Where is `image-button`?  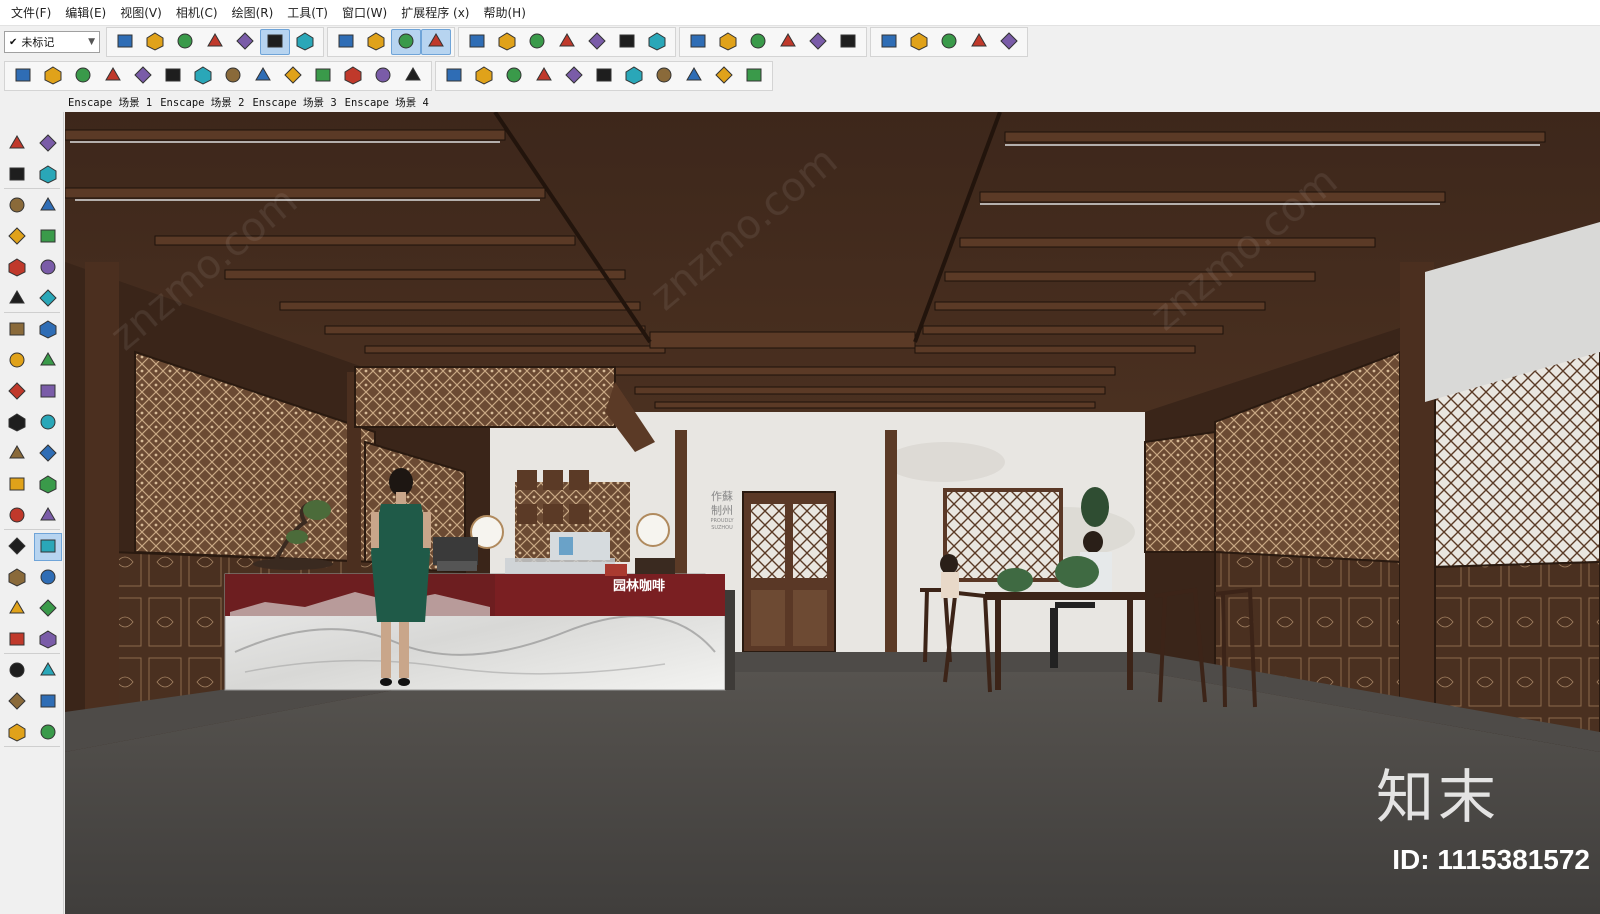
image-button is located at coordinates (143, 76).